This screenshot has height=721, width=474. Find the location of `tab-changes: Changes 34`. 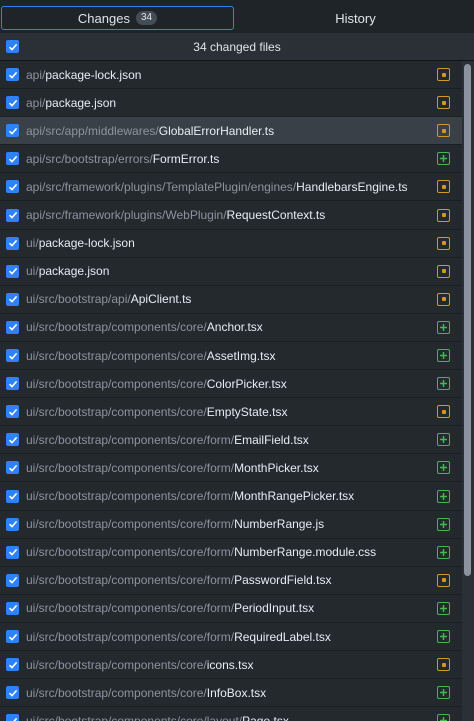

tab-changes: Changes 34 is located at coordinates (117, 18).